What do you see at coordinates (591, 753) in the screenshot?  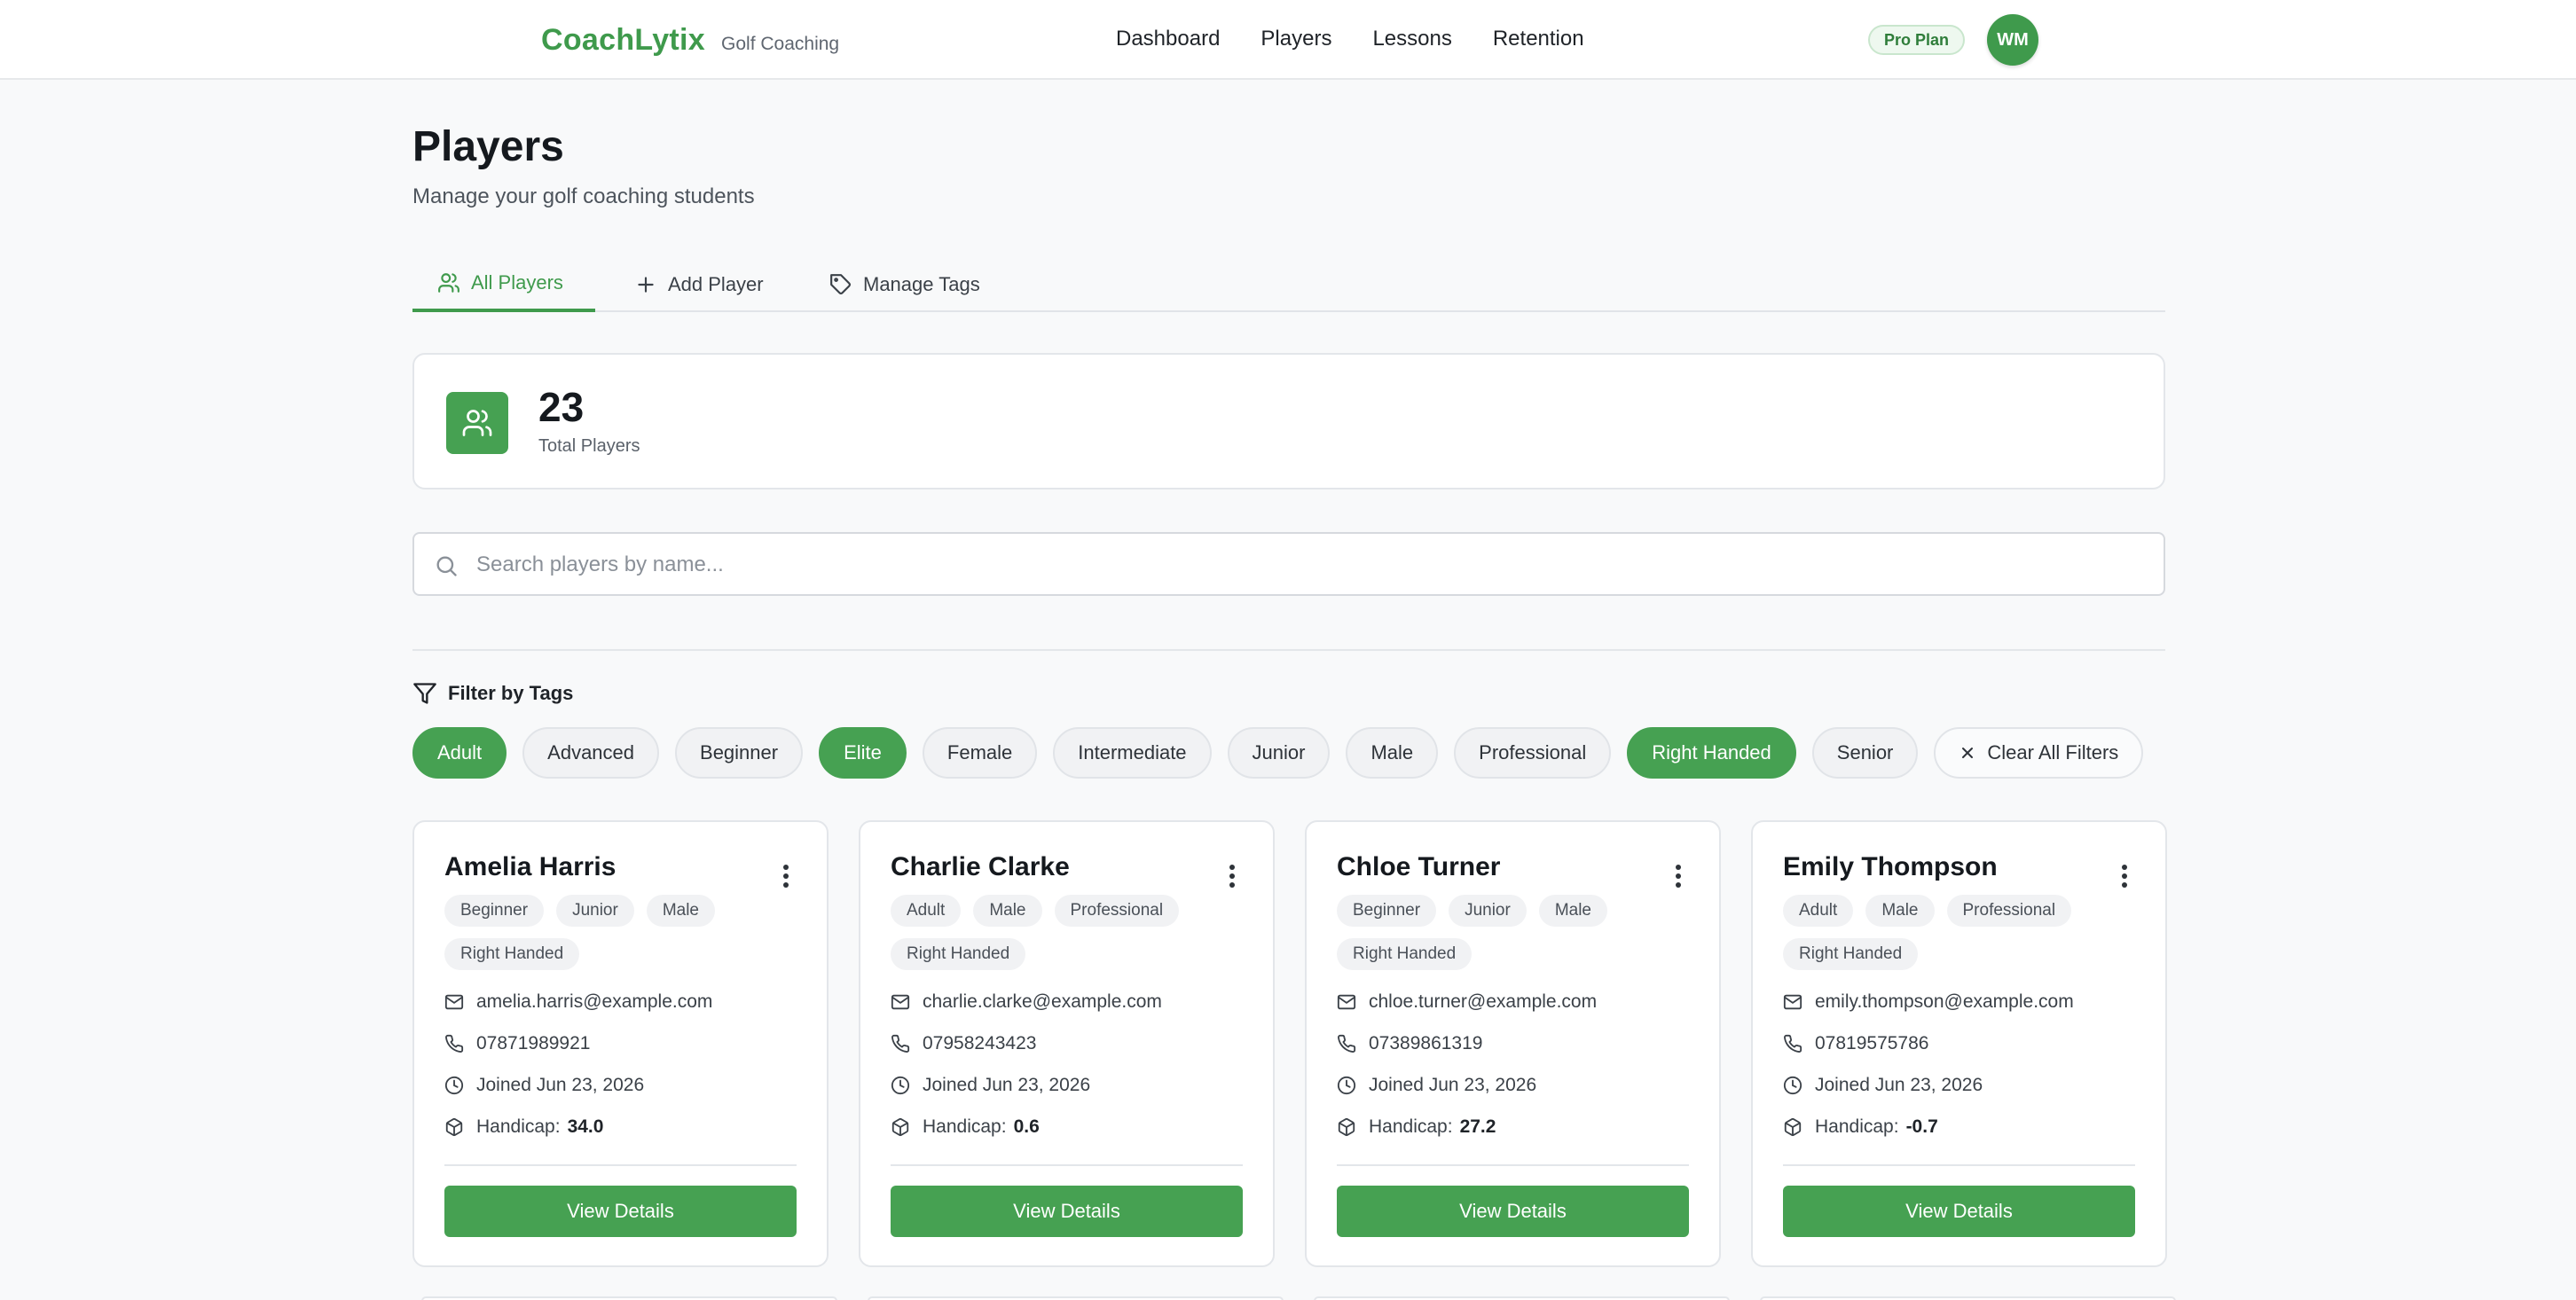 I see `chip-advanced: Advanced` at bounding box center [591, 753].